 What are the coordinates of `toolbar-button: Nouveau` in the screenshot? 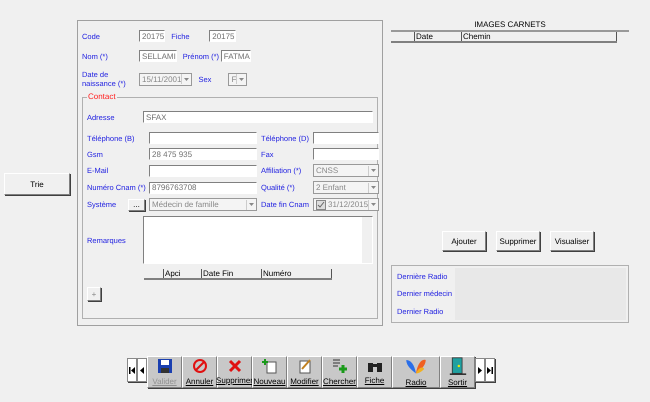 It's located at (269, 372).